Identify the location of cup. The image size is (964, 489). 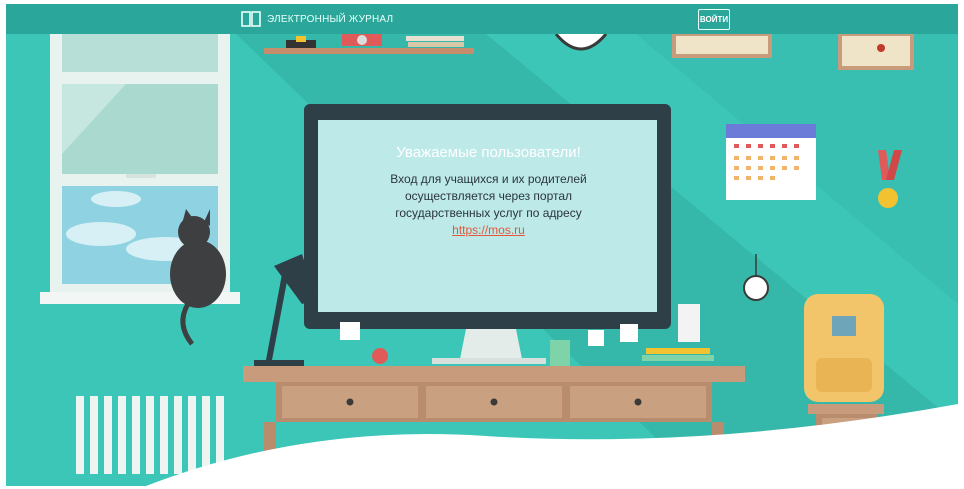
(689, 323).